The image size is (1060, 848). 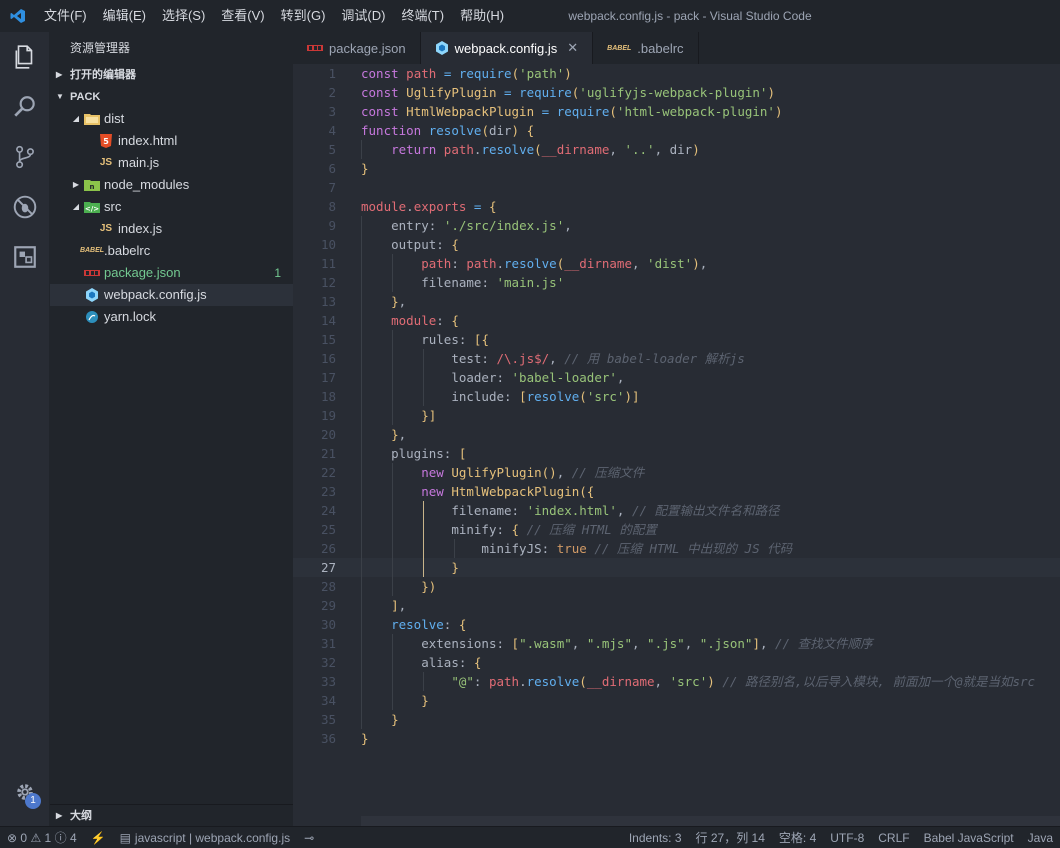 I want to click on files-icon, so click(x=25, y=57).